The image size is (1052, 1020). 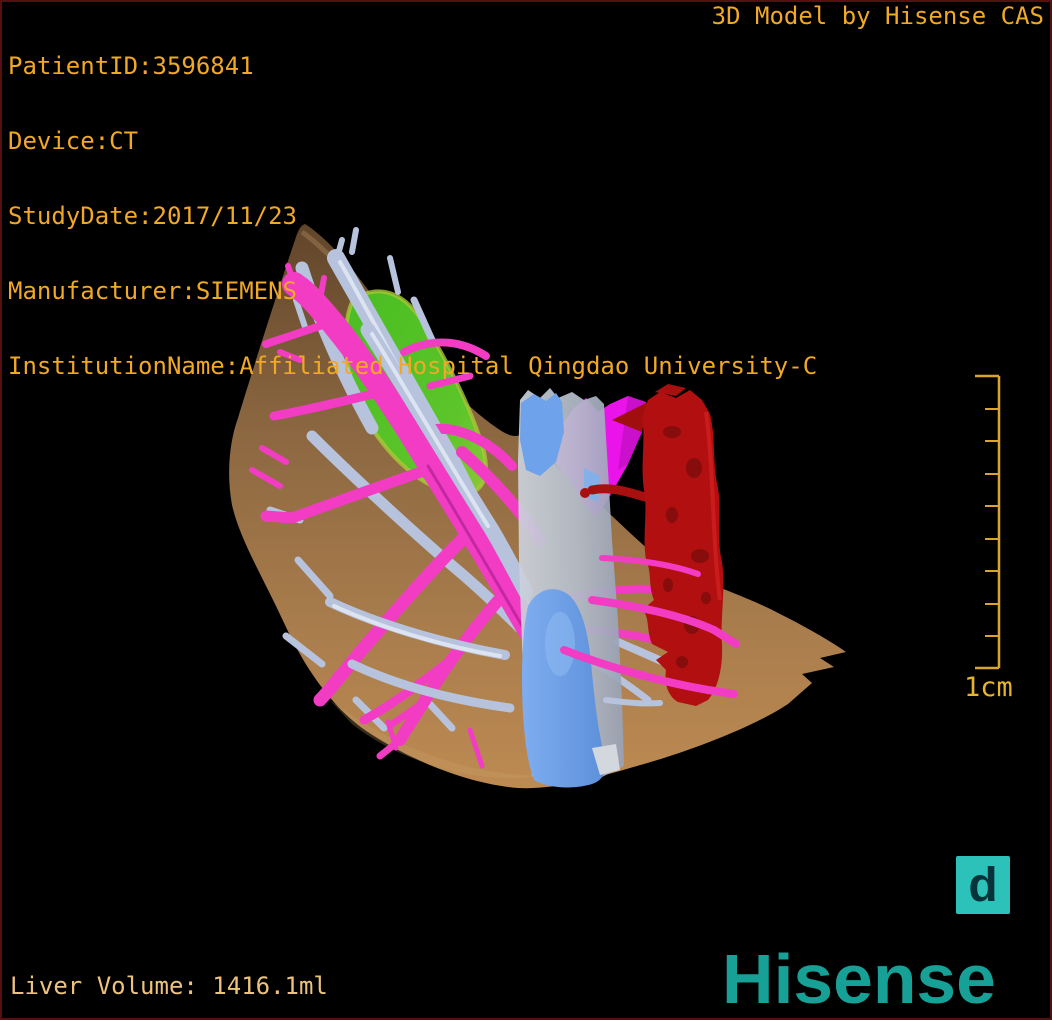 I want to click on patient-id-line: PatientID:3596841, so click(x=131, y=66).